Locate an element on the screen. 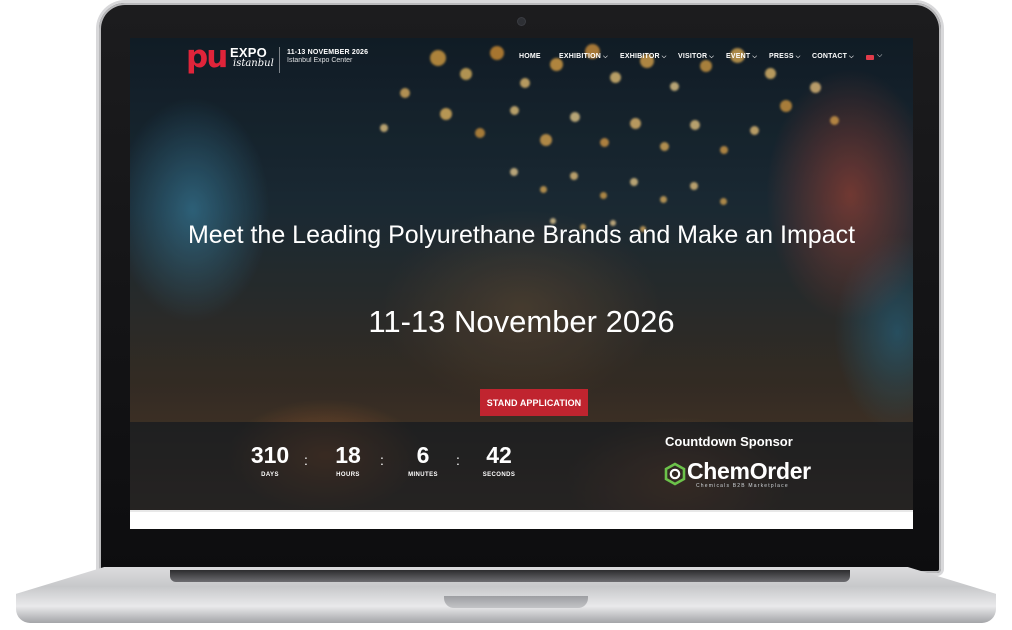 Image resolution: width=1012 pixels, height=630 pixels. logo-istanbul-text: istanbul is located at coordinates (253, 63).